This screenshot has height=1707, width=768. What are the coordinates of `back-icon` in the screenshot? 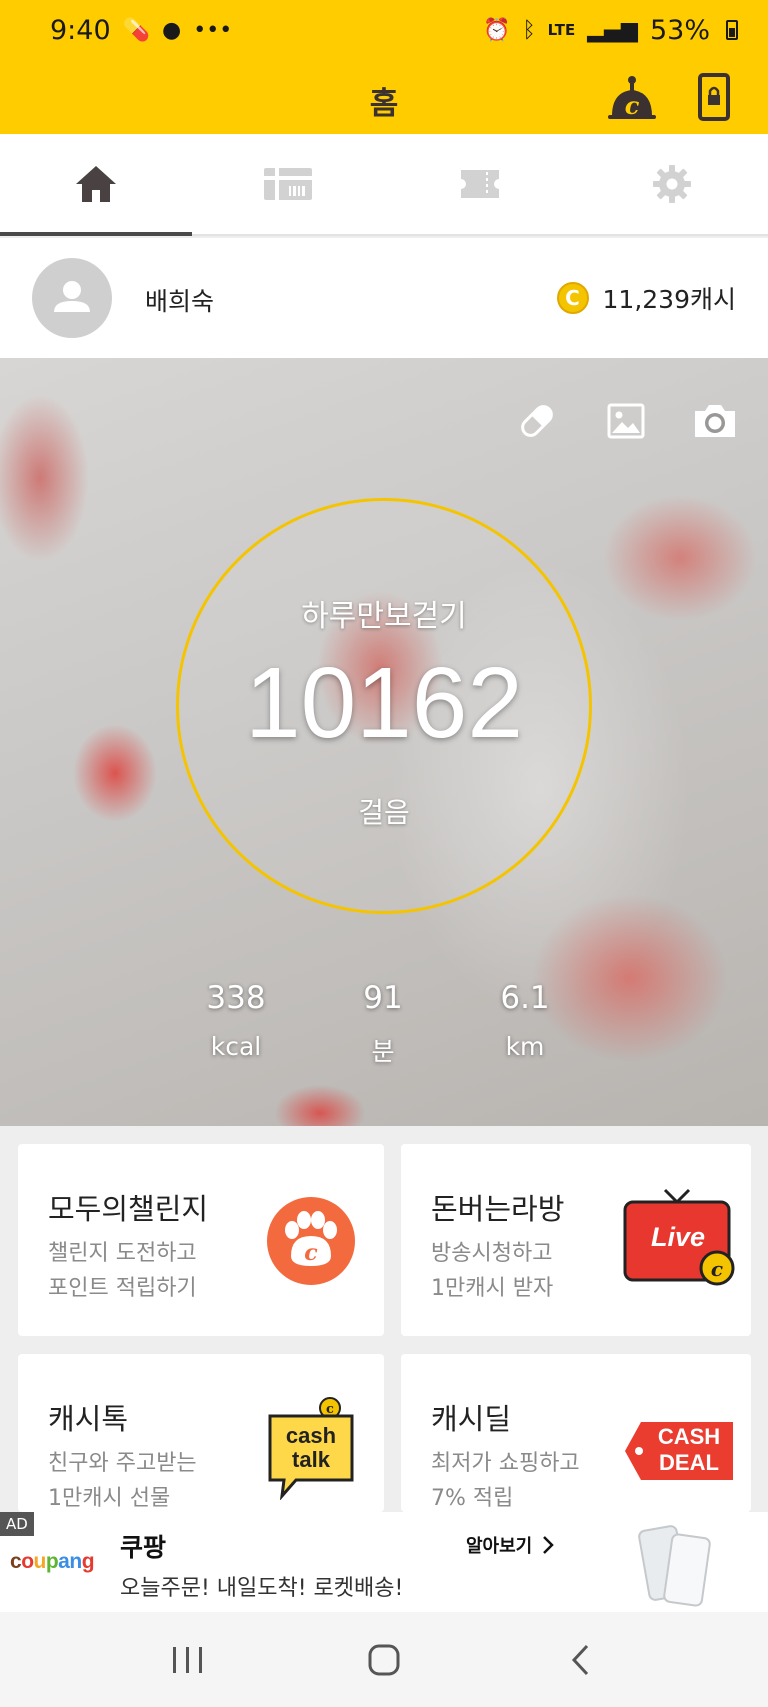 It's located at (580, 1659).